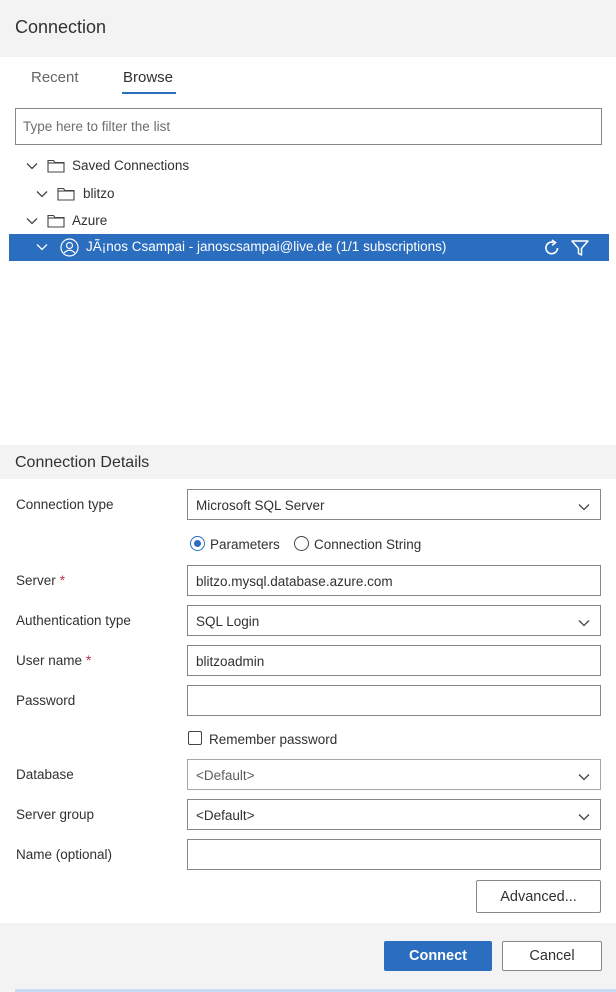 Image resolution: width=616 pixels, height=992 pixels. Describe the element at coordinates (55, 814) in the screenshot. I see `server-group-label: Server group` at that location.